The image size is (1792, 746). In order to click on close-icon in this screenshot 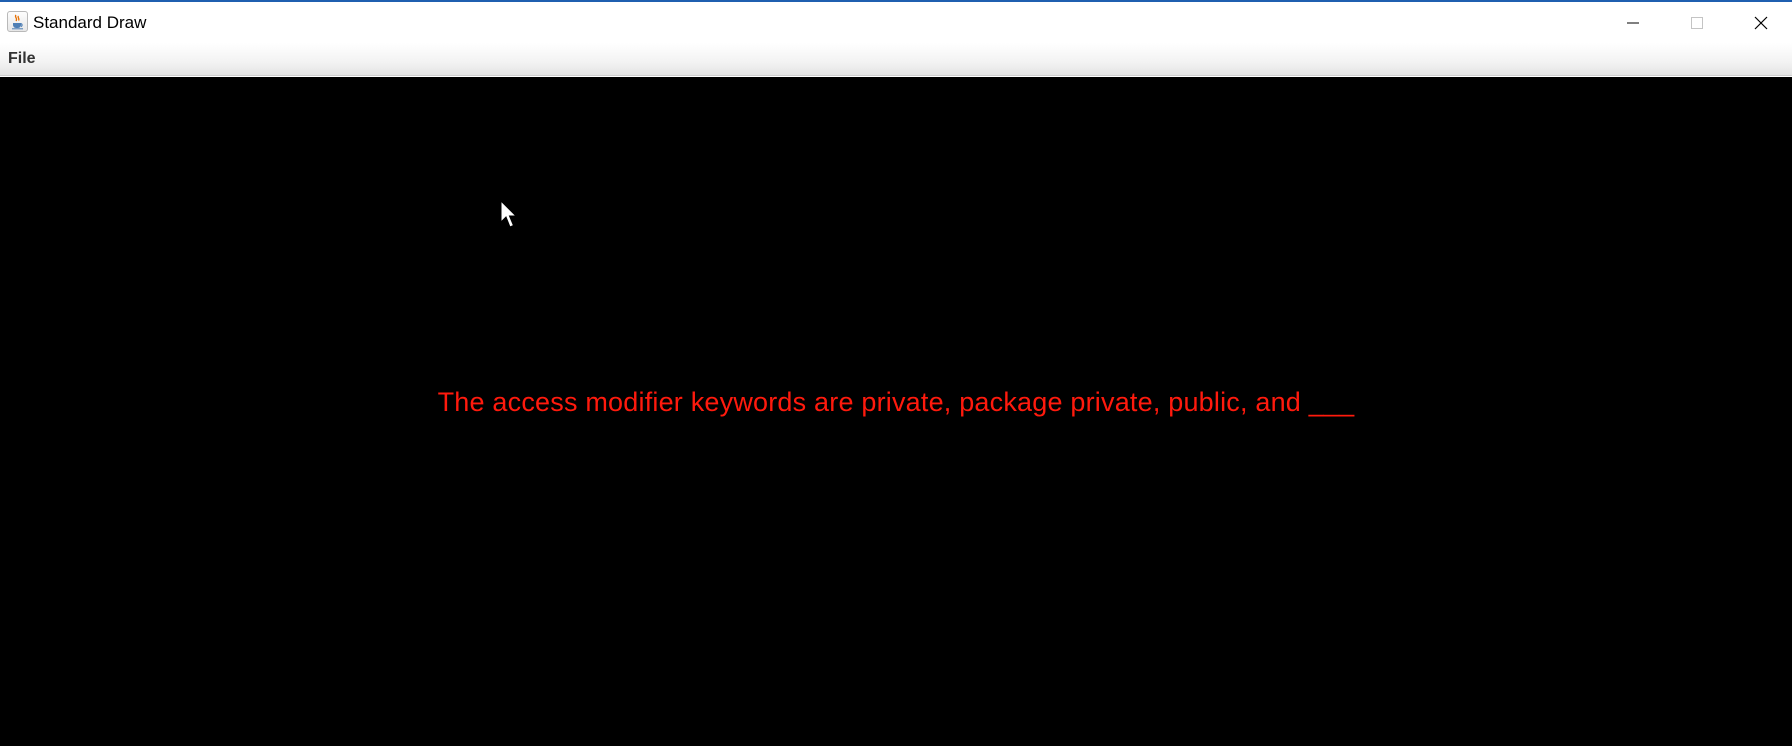, I will do `click(1761, 22)`.